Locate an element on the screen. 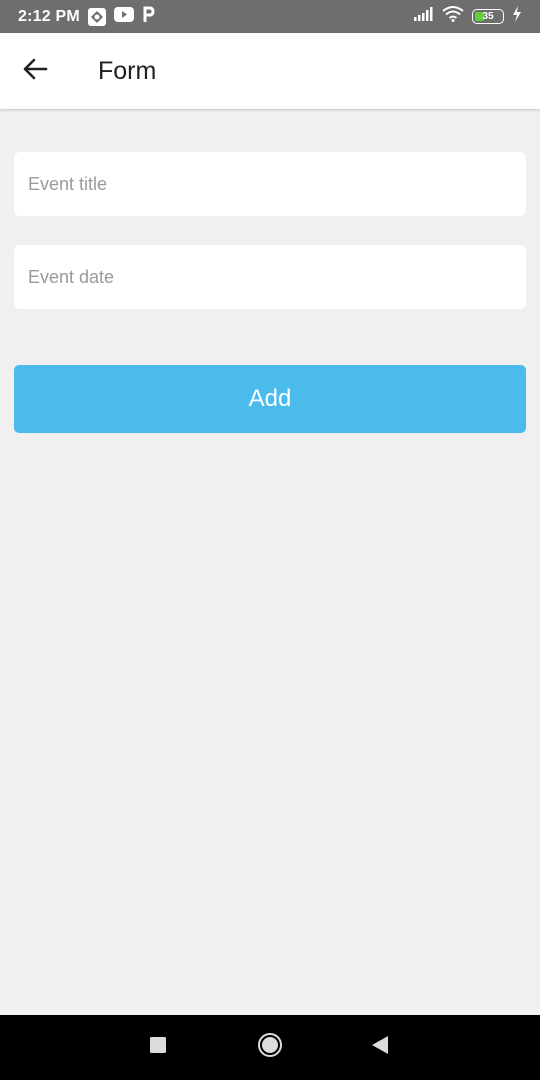 This screenshot has height=1080, width=540. home-circle-icon is located at coordinates (270, 1047).